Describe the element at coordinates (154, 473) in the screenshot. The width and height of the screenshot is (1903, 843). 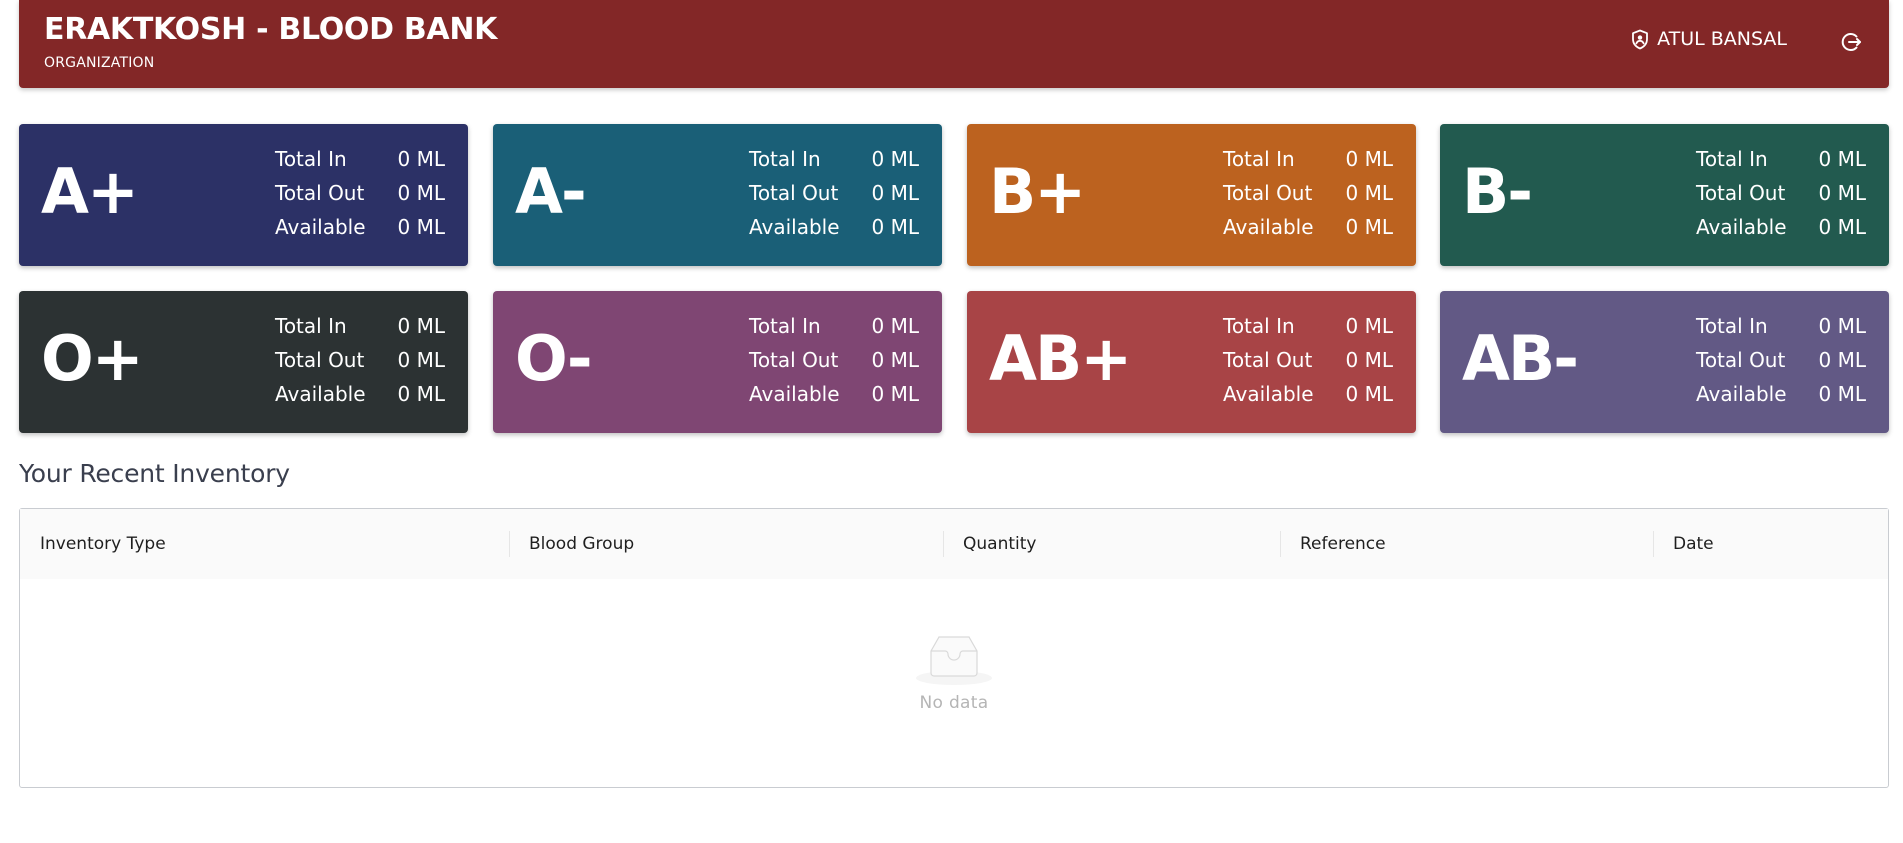
I see `recent-inventory-title: Your Recent Inventory` at that location.